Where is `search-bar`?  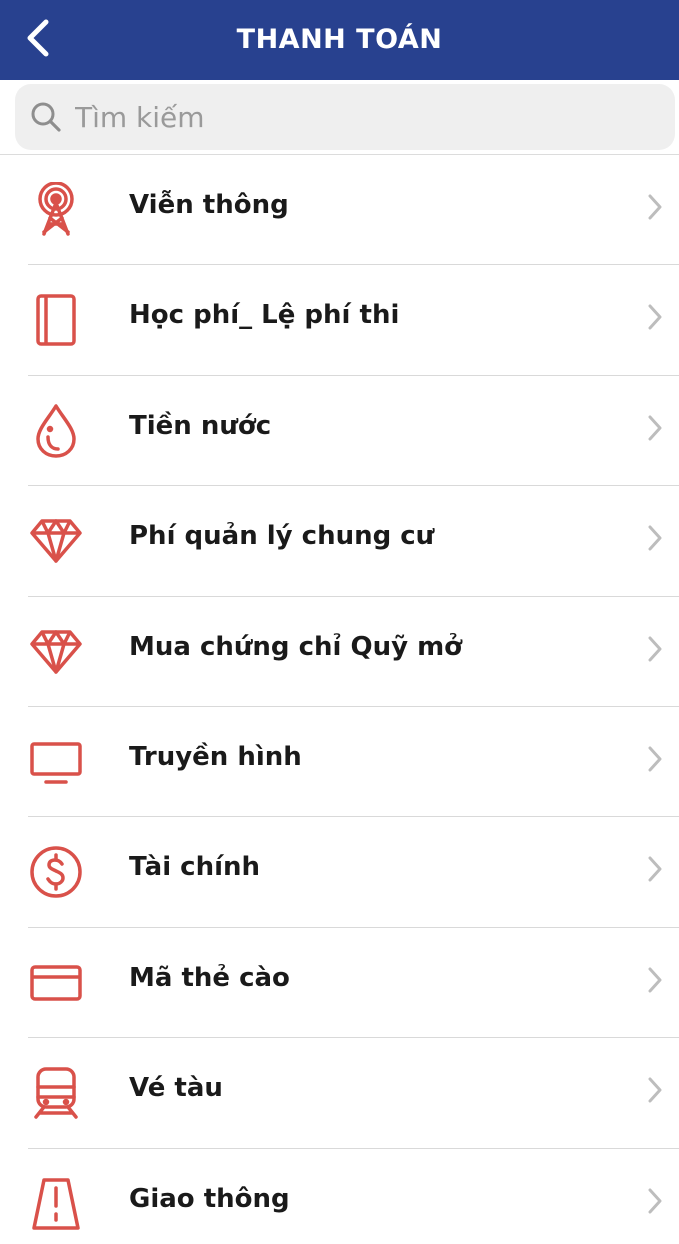
search-bar is located at coordinates (339, 117).